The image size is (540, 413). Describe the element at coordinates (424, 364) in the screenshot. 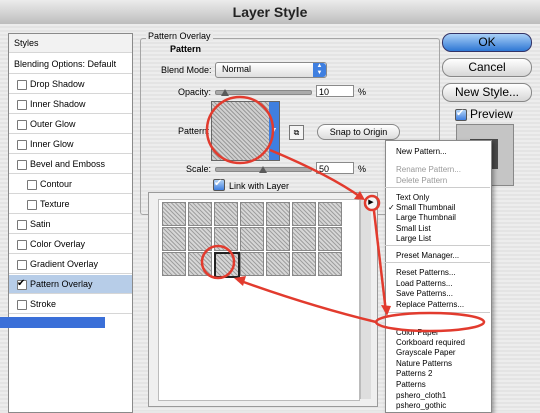

I see `menu-item: Nature Patterns` at that location.